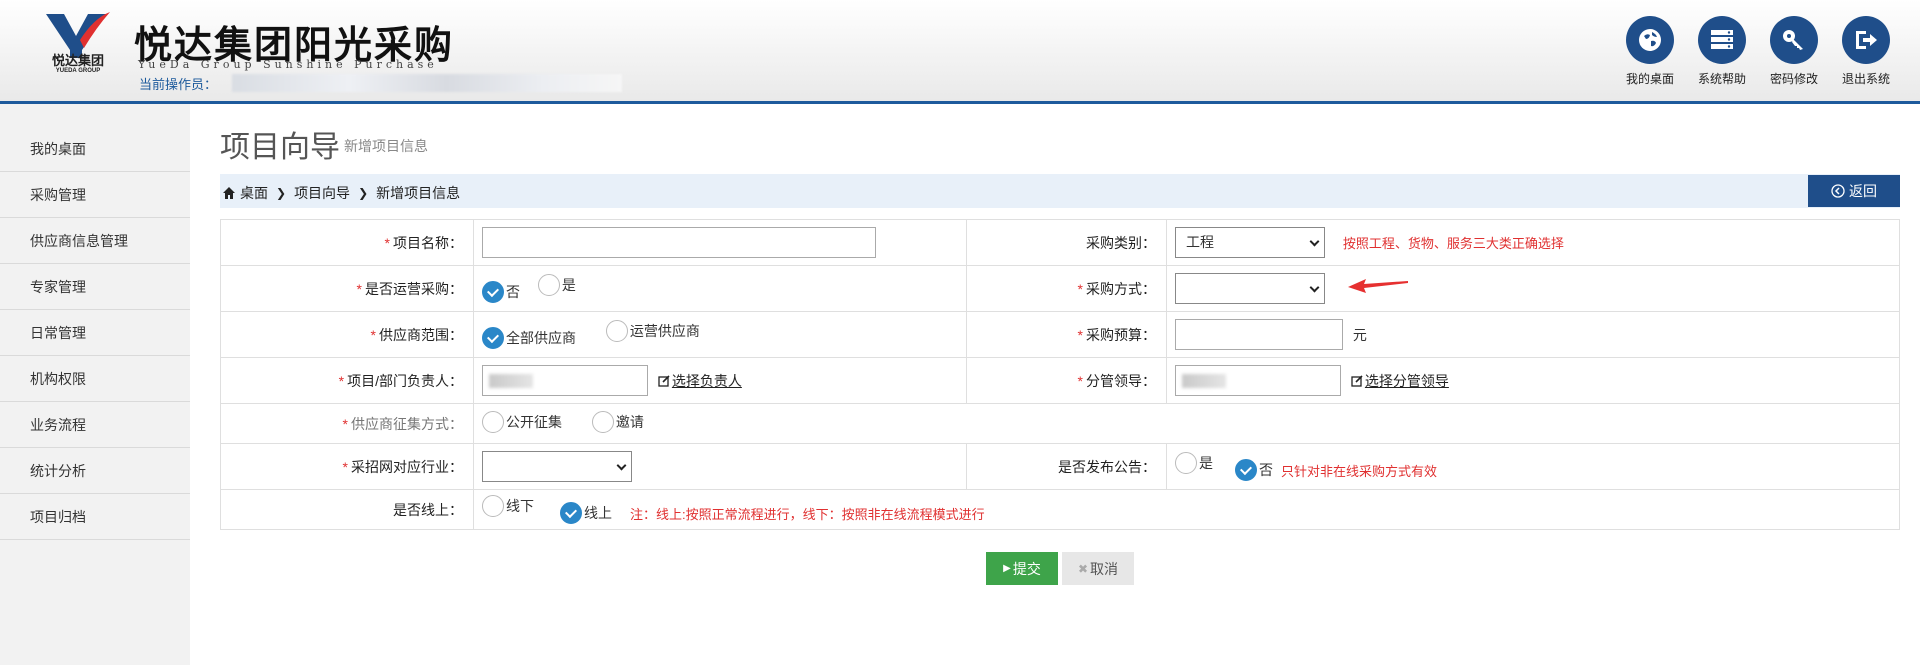  Describe the element at coordinates (1758, 51) in the screenshot. I see `header-actions: 我的桌面 系统帮助 密码修改 退出系统` at that location.